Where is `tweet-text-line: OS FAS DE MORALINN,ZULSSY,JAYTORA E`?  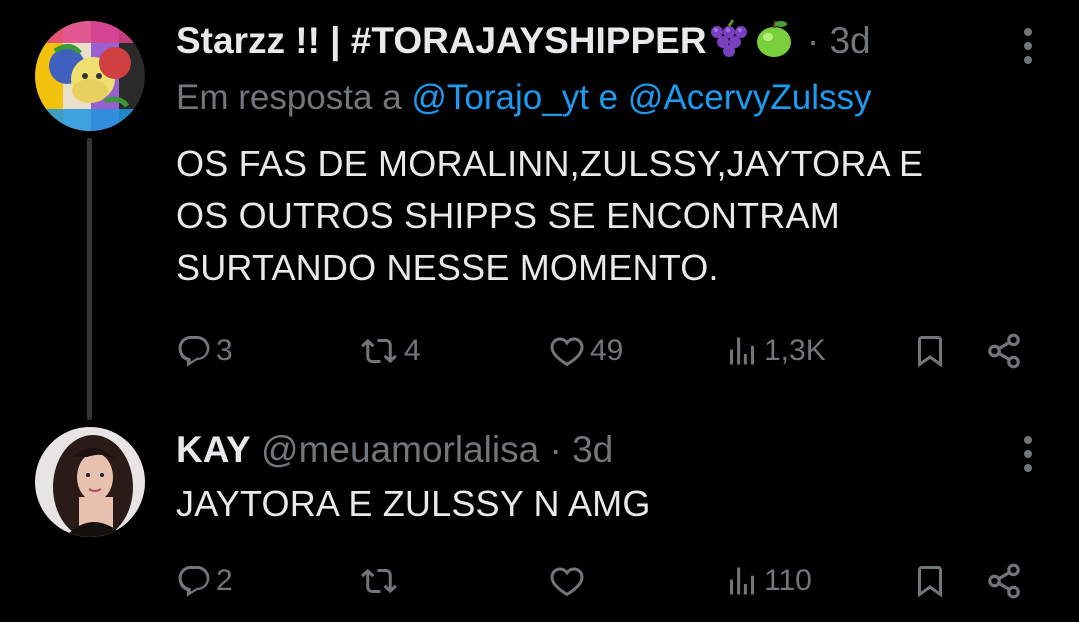
tweet-text-line: OS FAS DE MORALINN,ZULSSY,JAYTORA E is located at coordinates (550, 163).